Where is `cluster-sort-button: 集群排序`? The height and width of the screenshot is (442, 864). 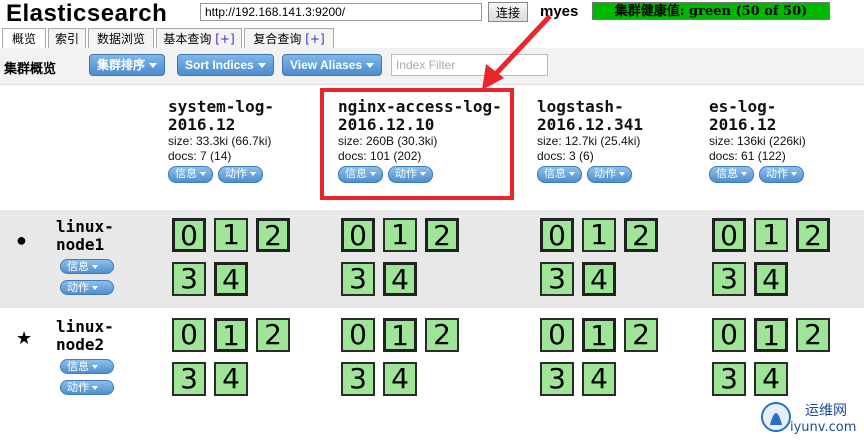
cluster-sort-button: 集群排序 is located at coordinates (127, 65).